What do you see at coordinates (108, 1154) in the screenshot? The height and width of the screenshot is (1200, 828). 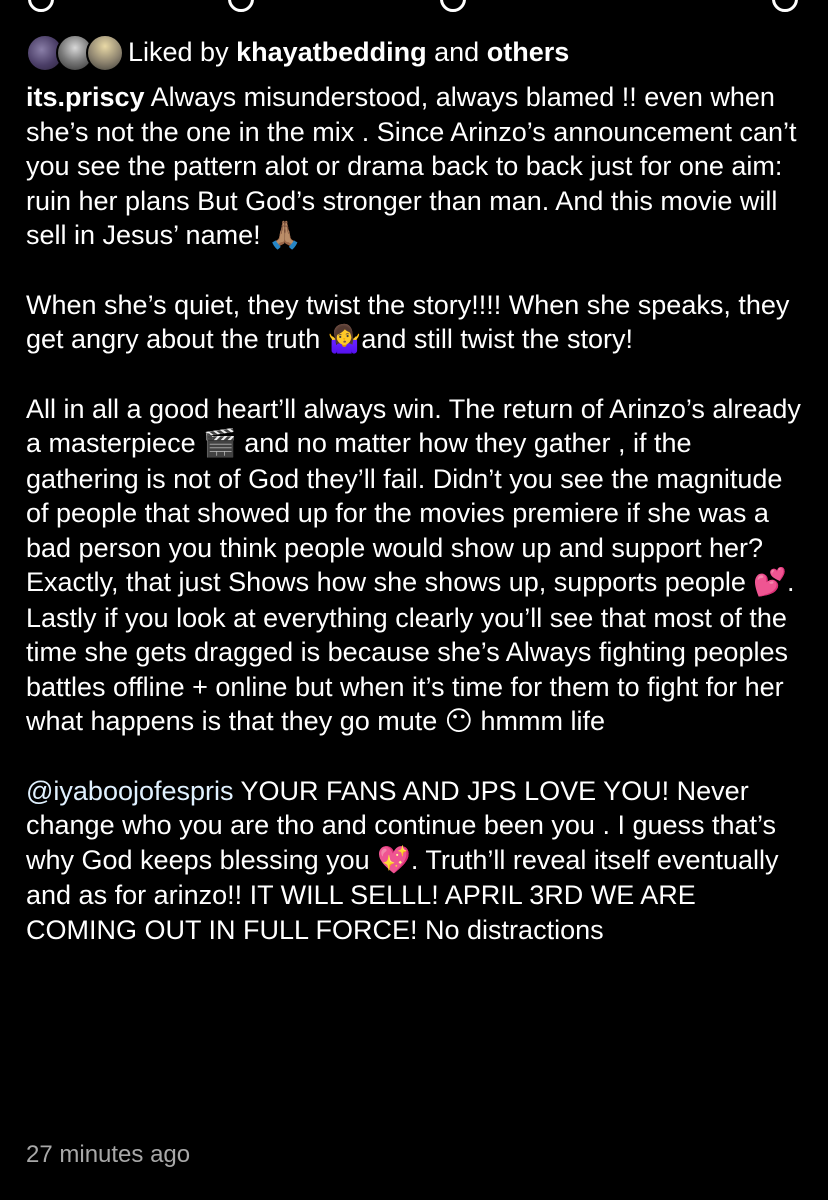 I see `post-timestamp: 27 minutes ago` at bounding box center [108, 1154].